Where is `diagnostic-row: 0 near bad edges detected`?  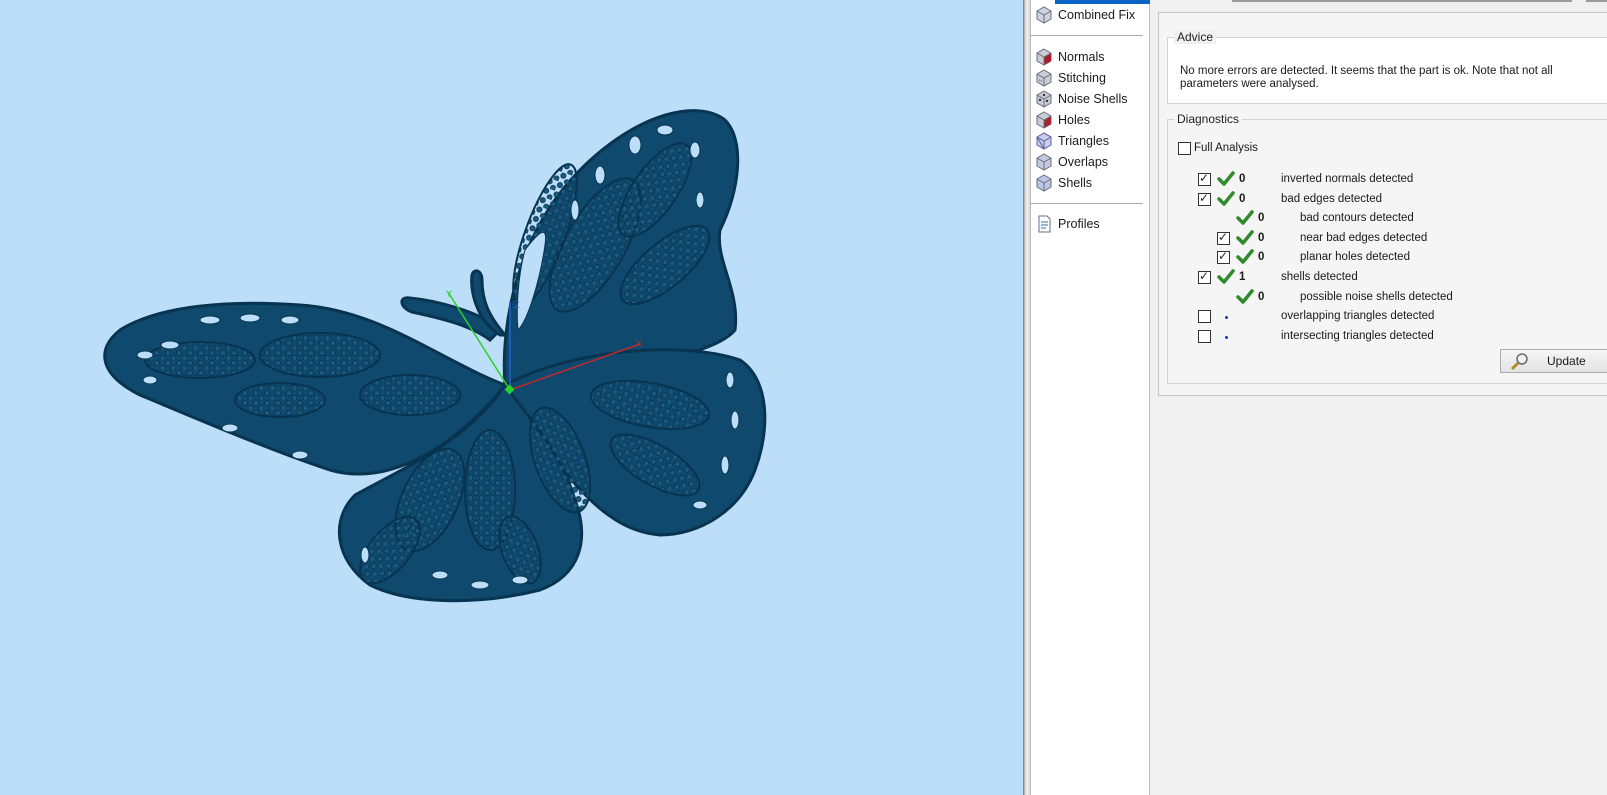 diagnostic-row: 0 near bad edges detected is located at coordinates (1387, 239).